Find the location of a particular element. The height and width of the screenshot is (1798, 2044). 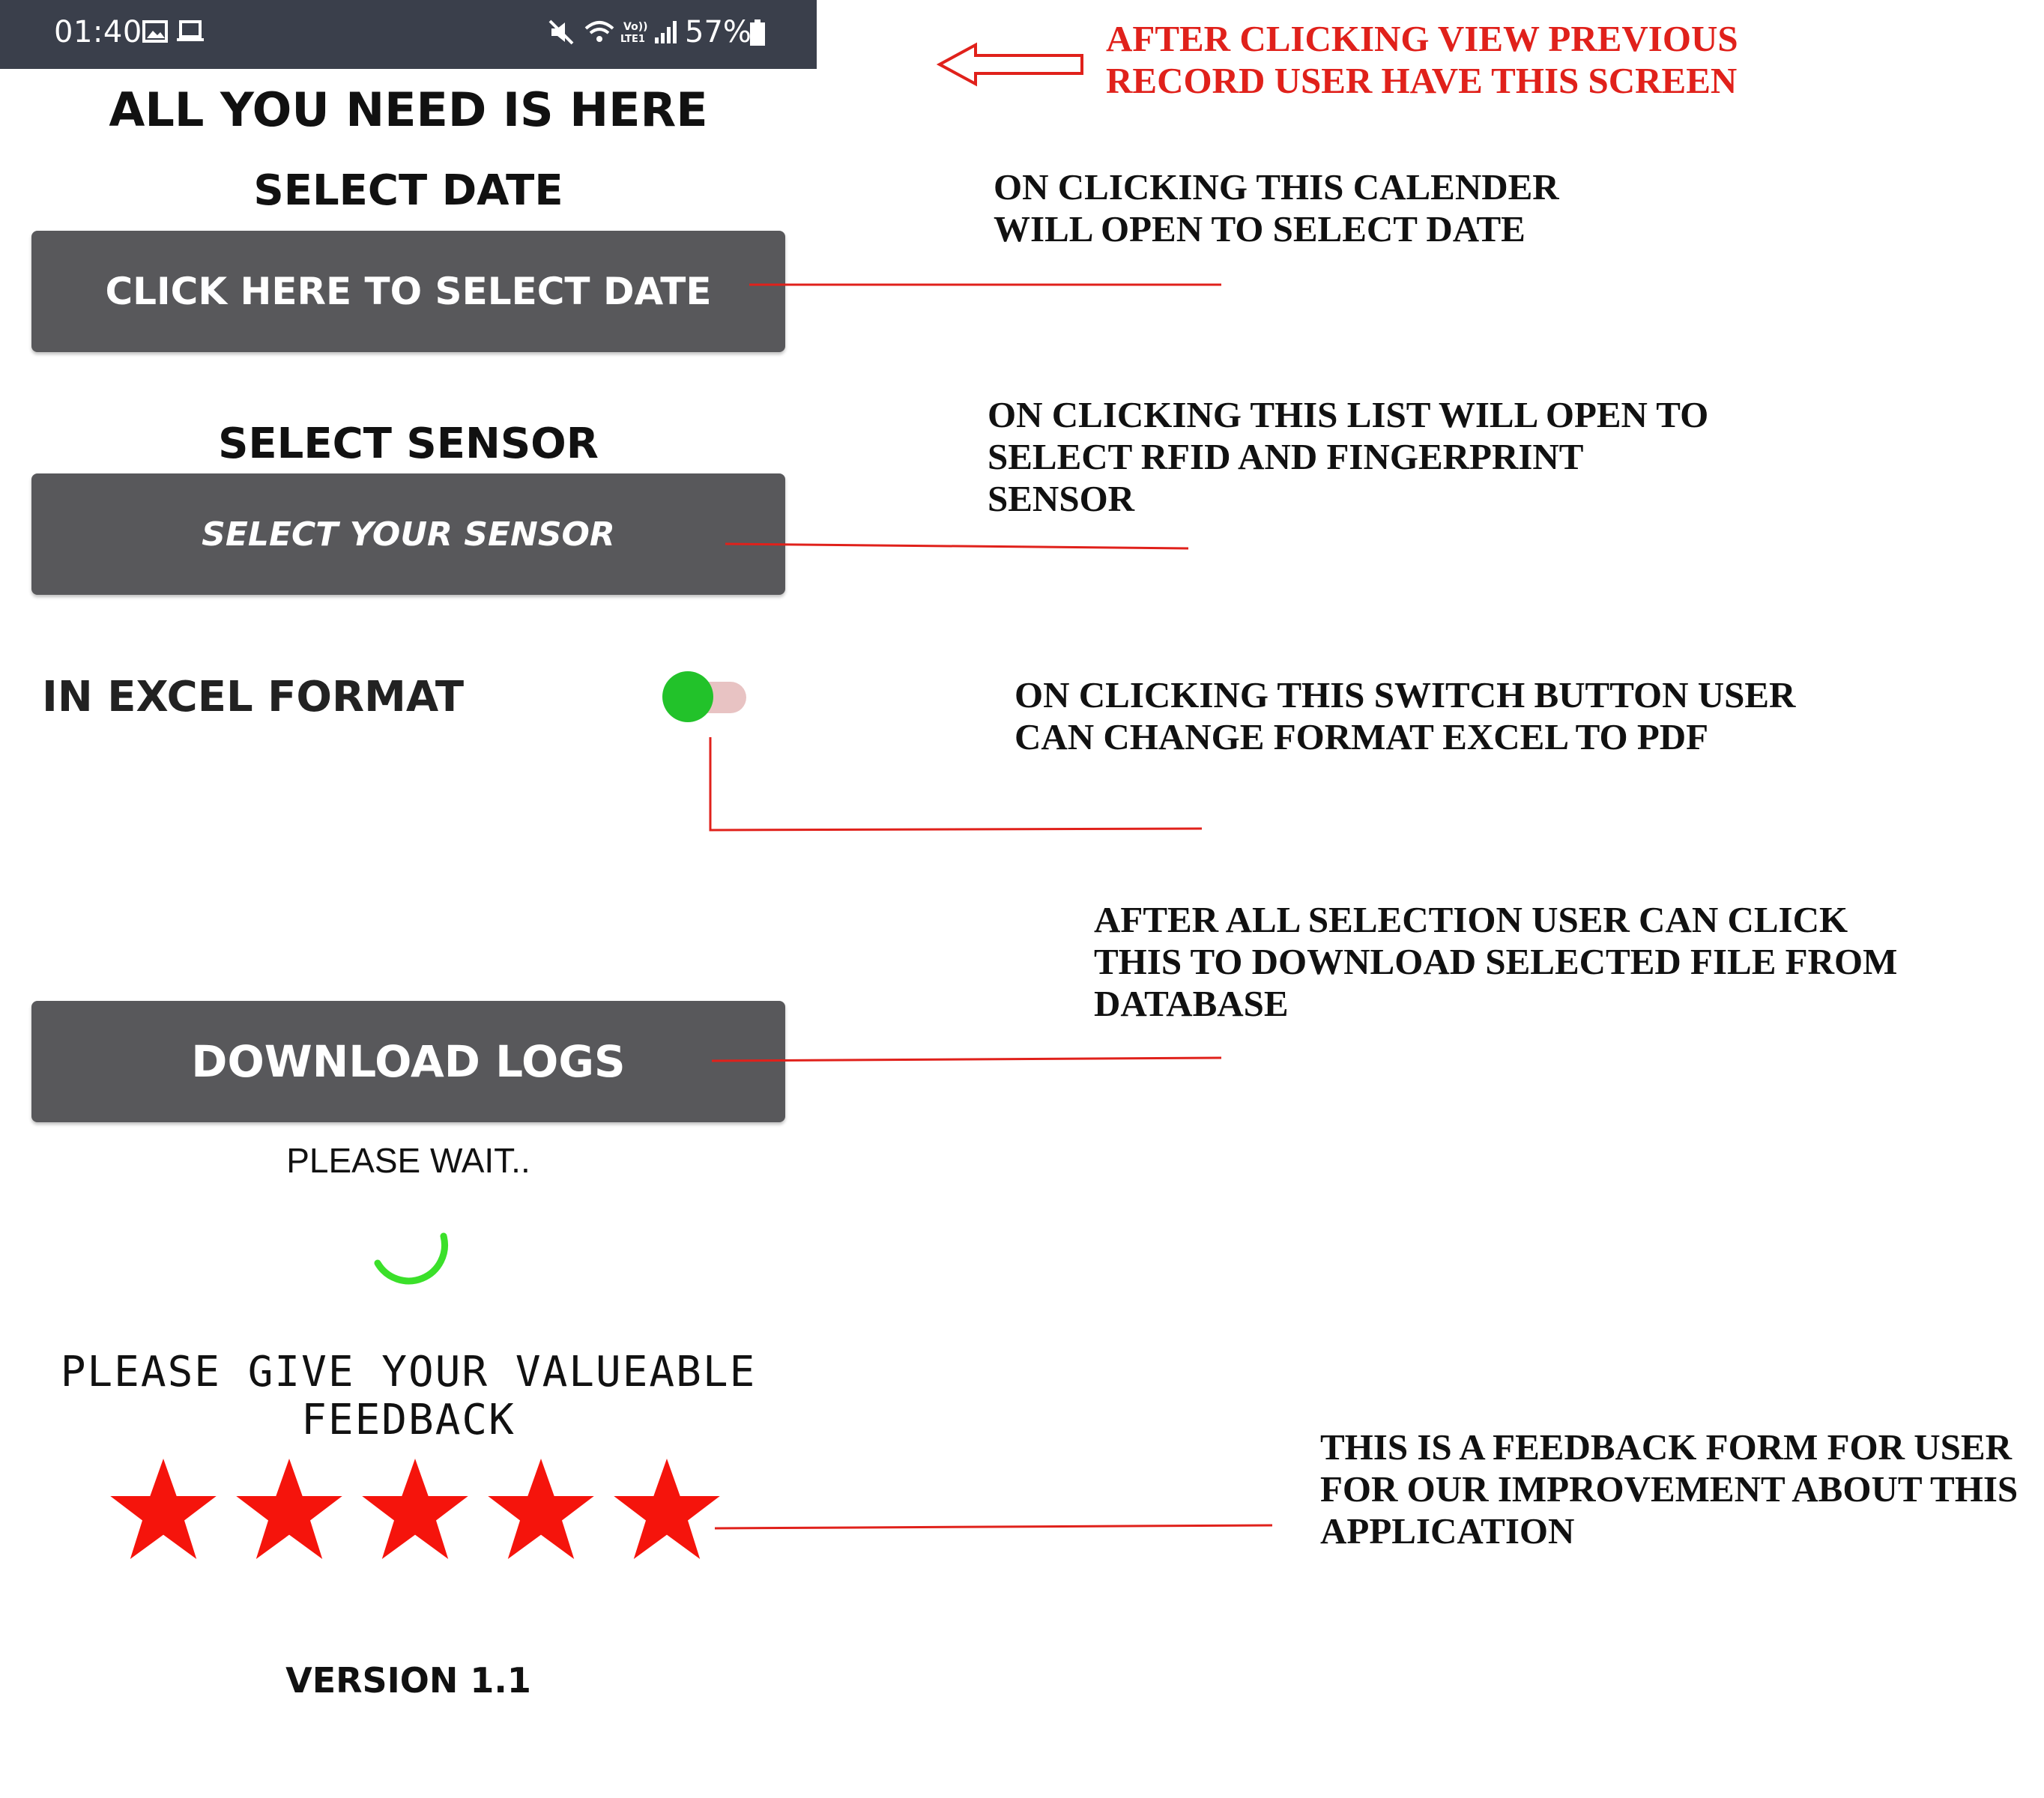

laptop-icon is located at coordinates (190, 34).